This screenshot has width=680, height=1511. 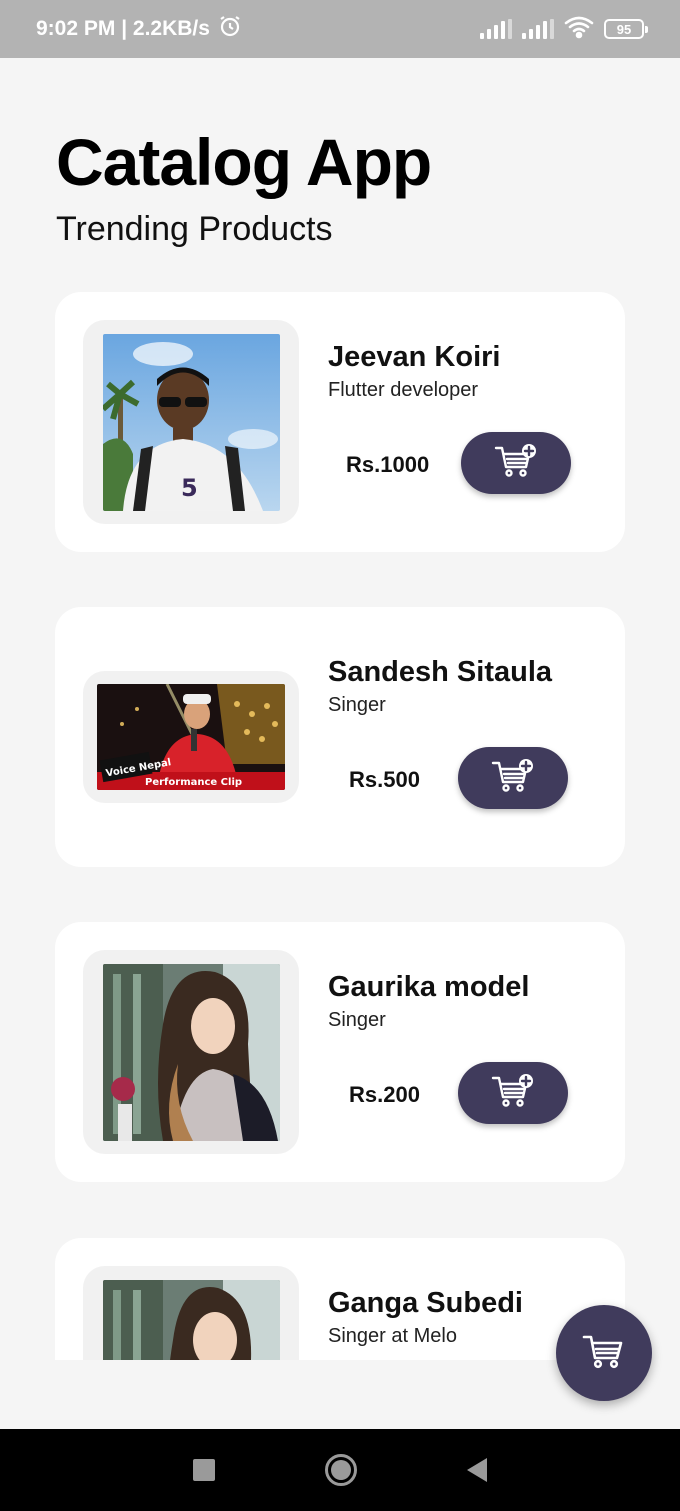 What do you see at coordinates (123, 28) in the screenshot?
I see `status-time: 9:02 PM | 2.2KB/s` at bounding box center [123, 28].